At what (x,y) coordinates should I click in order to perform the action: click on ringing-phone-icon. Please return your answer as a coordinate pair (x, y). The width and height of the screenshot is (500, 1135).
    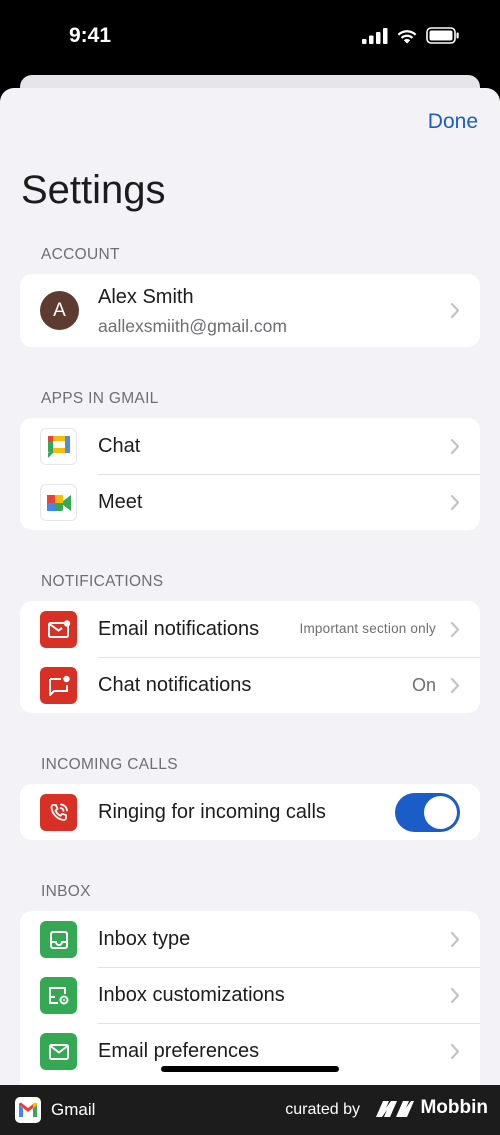
    Looking at the image, I should click on (58, 812).